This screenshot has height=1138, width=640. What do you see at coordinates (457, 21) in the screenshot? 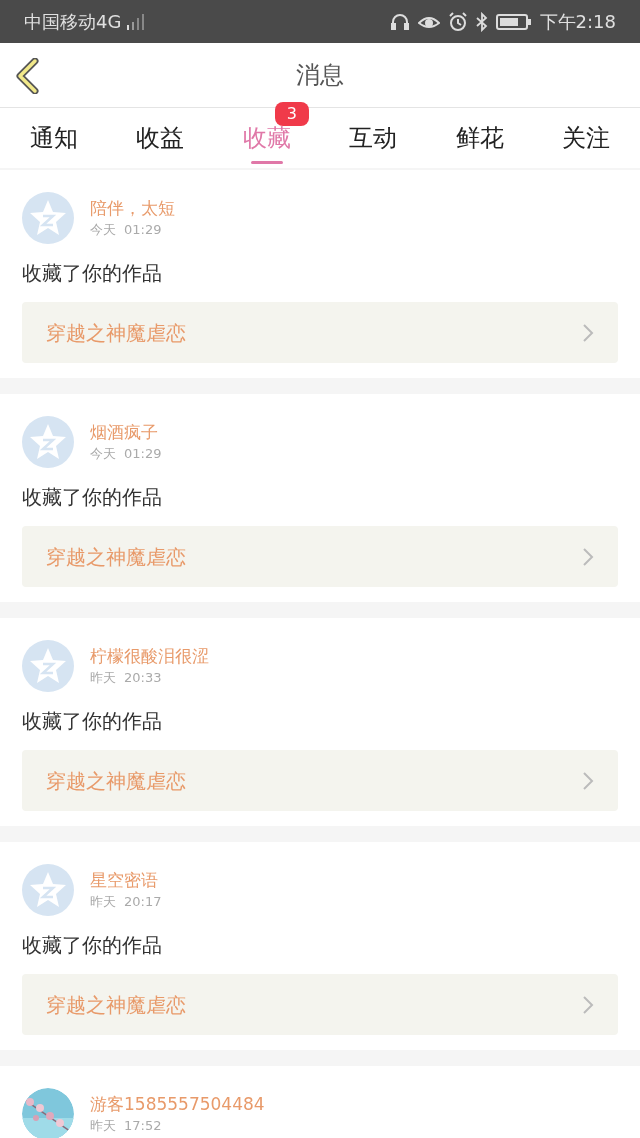
I see `alarm-icon` at bounding box center [457, 21].